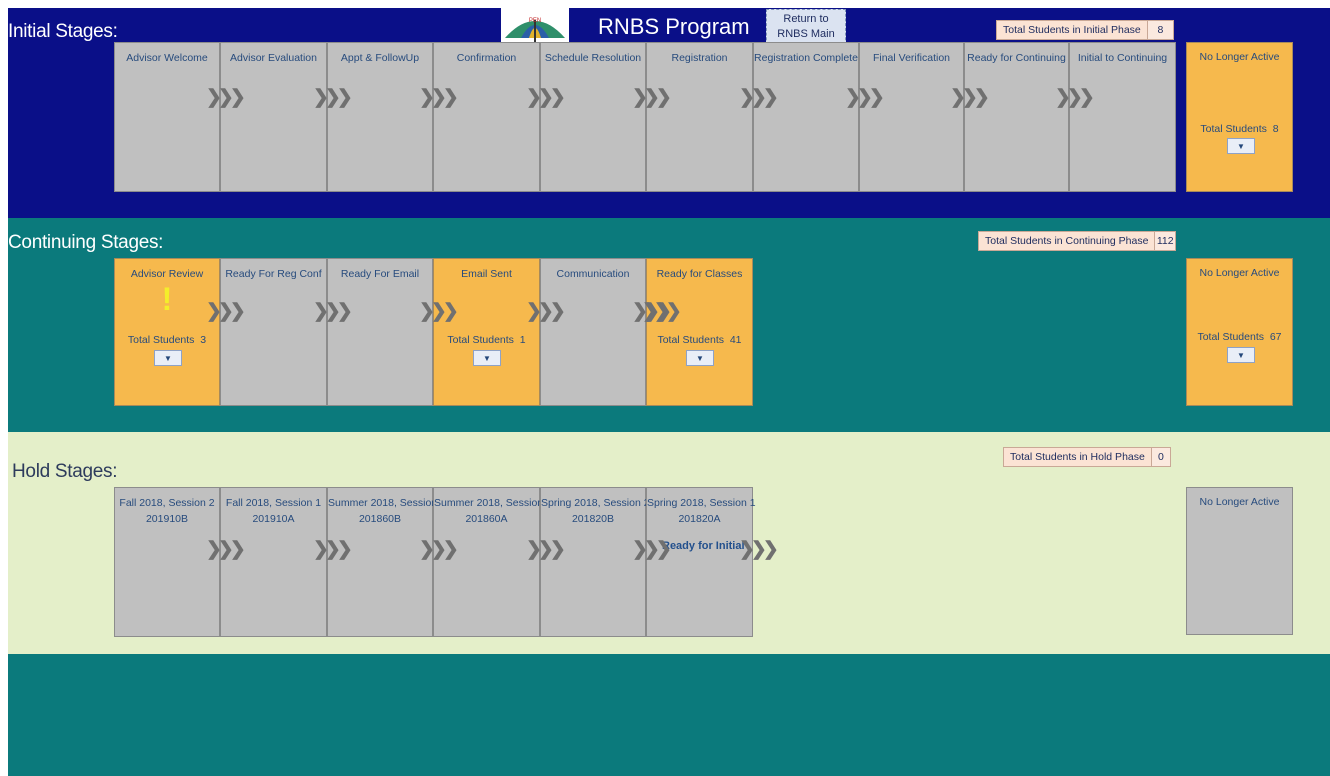 The height and width of the screenshot is (776, 1330). I want to click on initial-stage-card: Final Verification, so click(911, 117).